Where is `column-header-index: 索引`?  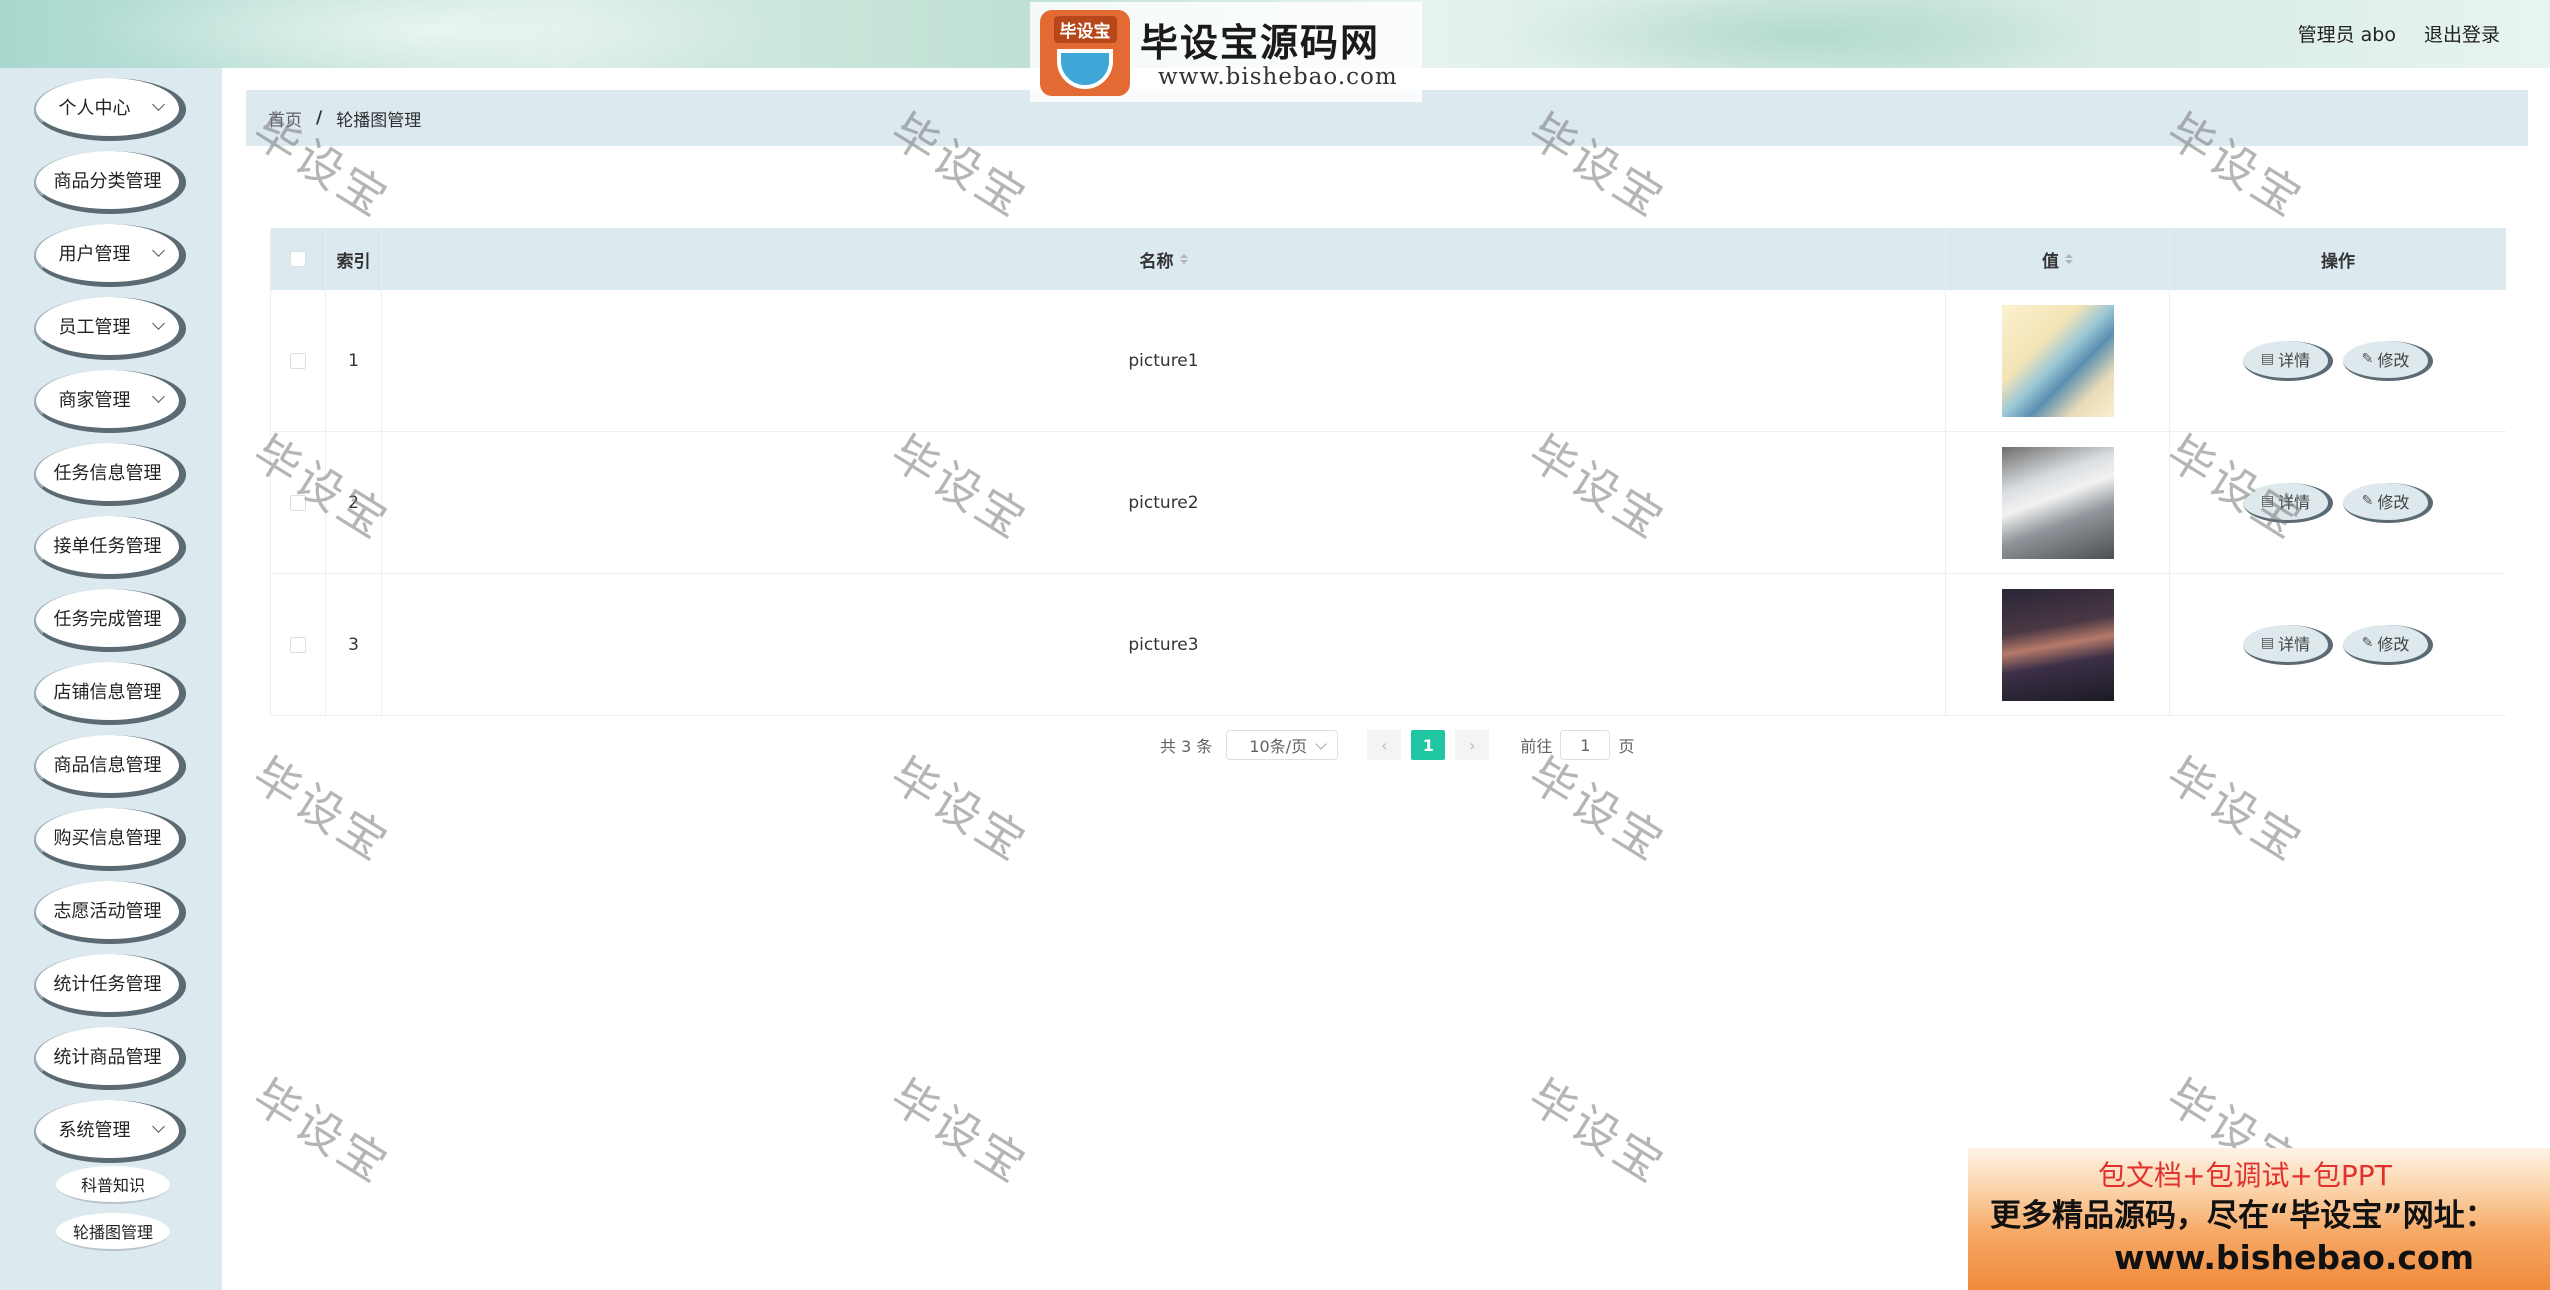 column-header-index: 索引 is located at coordinates (354, 259).